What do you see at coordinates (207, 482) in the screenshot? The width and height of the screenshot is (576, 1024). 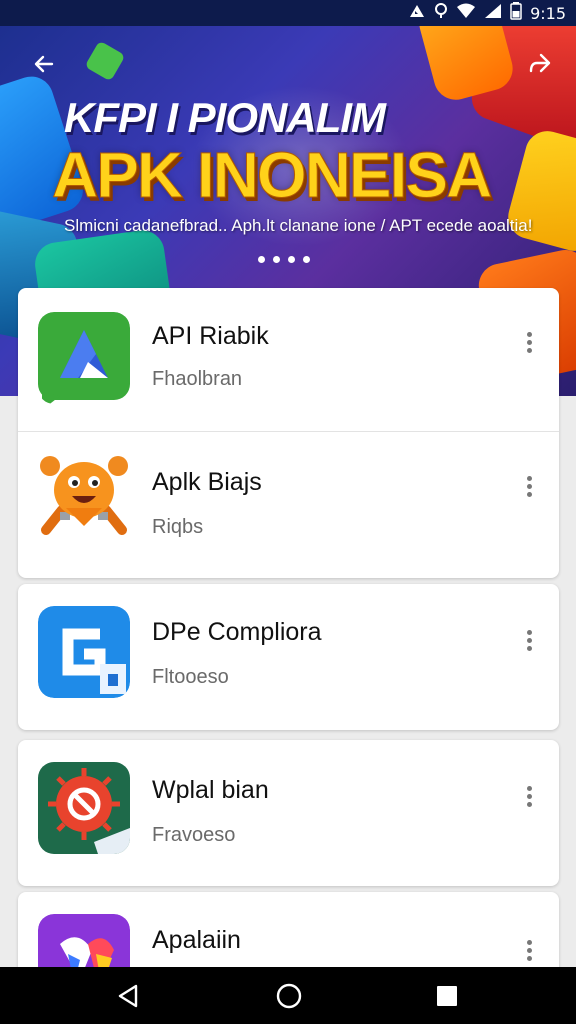 I see `app-name: Aplk Biajs` at bounding box center [207, 482].